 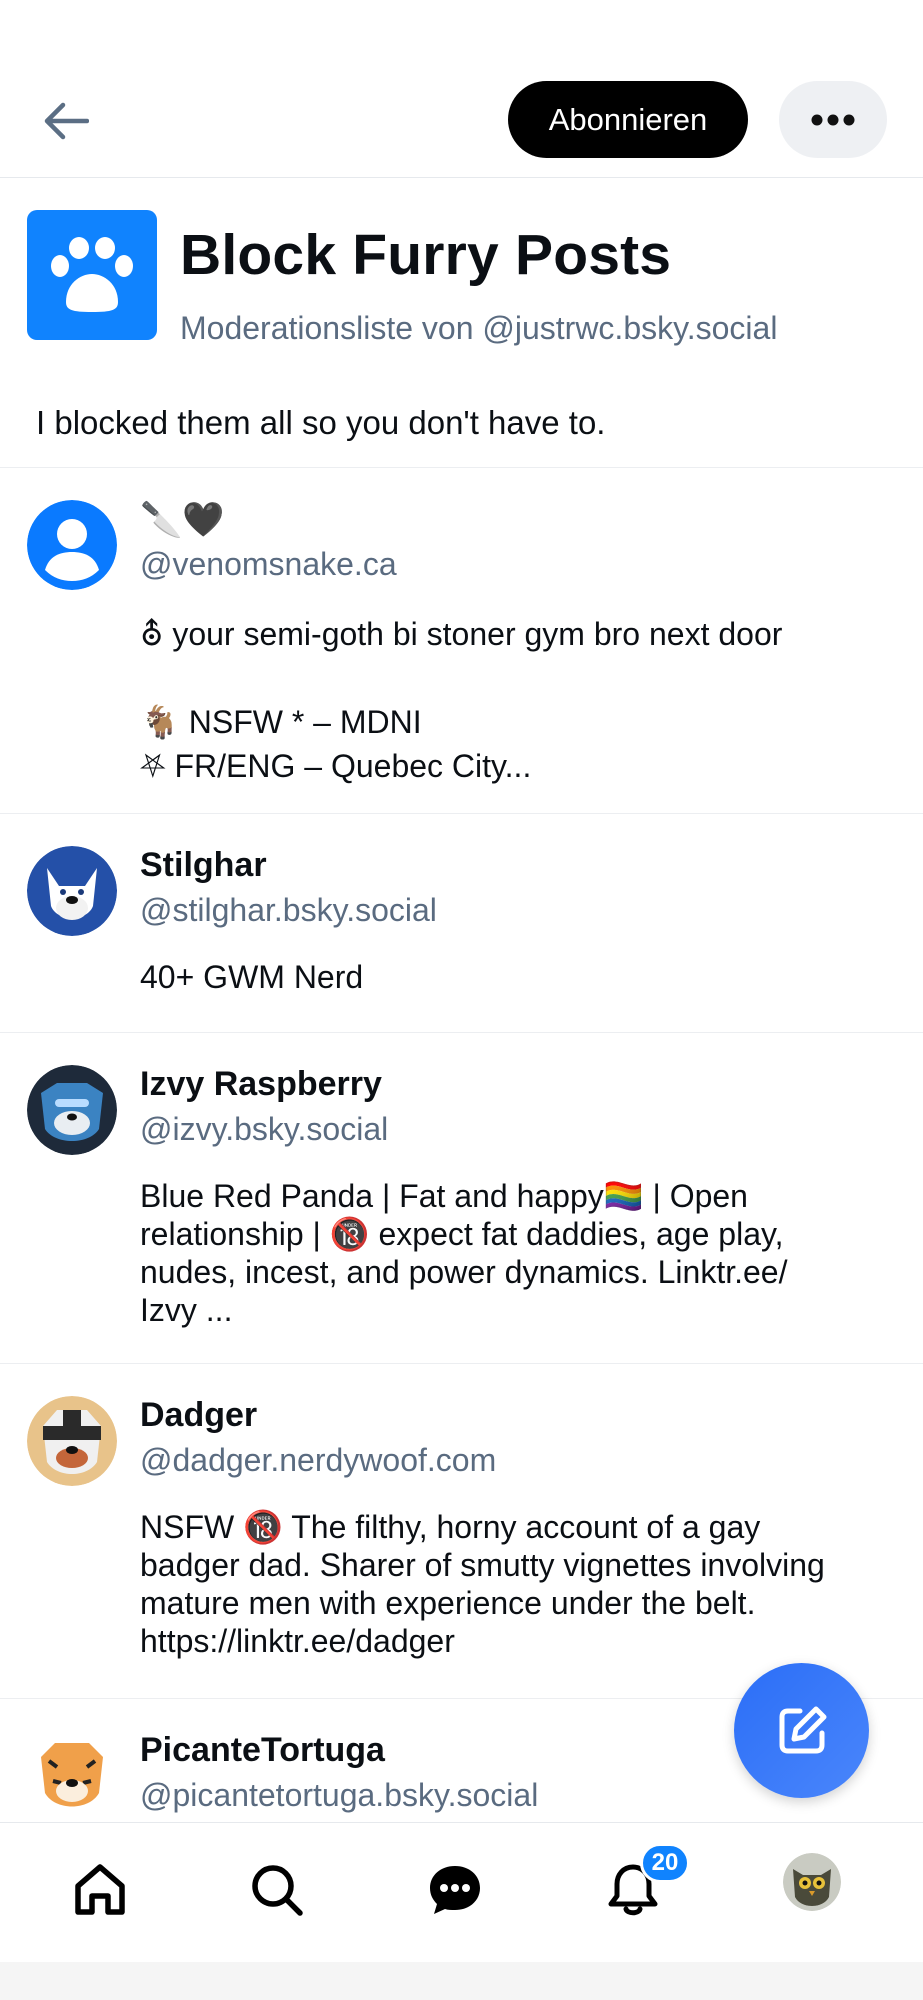 I want to click on member-name: 🔪🖤, so click(x=182, y=520).